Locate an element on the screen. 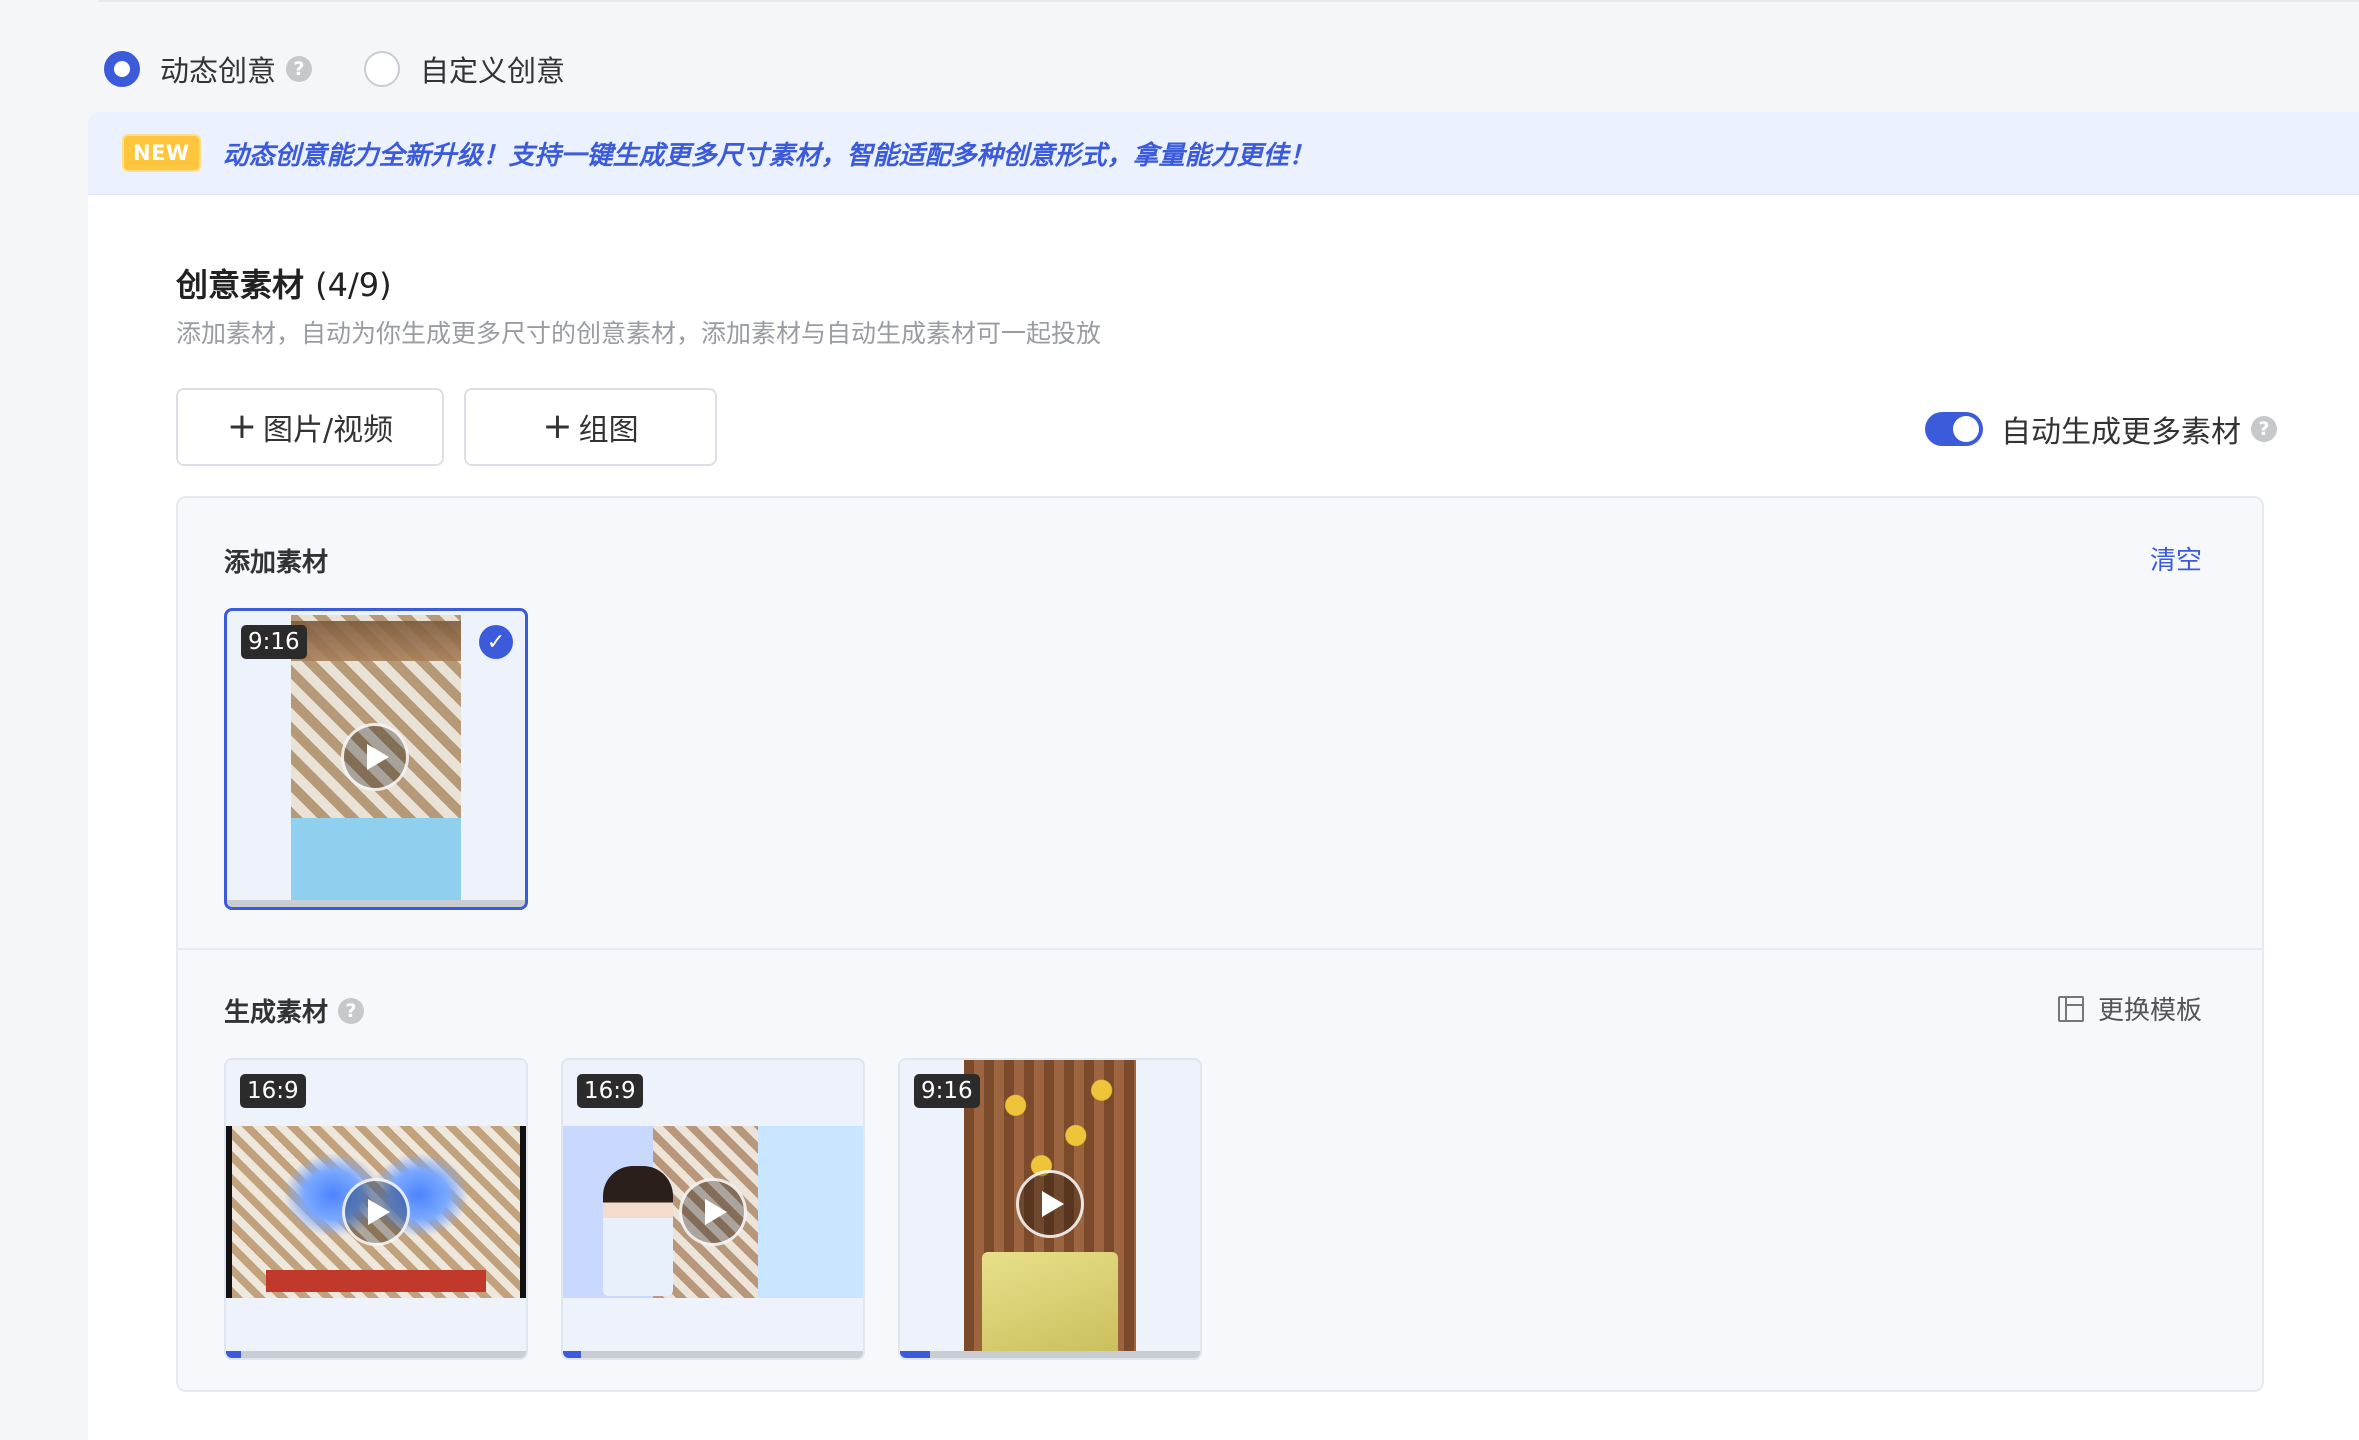 The image size is (2359, 1440). add-group-image-button: + 组图 is located at coordinates (590, 427).